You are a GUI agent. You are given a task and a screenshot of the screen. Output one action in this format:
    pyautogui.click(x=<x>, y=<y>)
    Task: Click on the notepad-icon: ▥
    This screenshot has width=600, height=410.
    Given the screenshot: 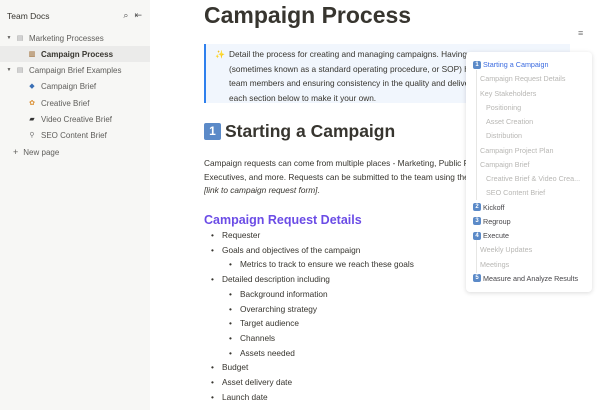 What is the action you would take?
    pyautogui.click(x=32, y=54)
    